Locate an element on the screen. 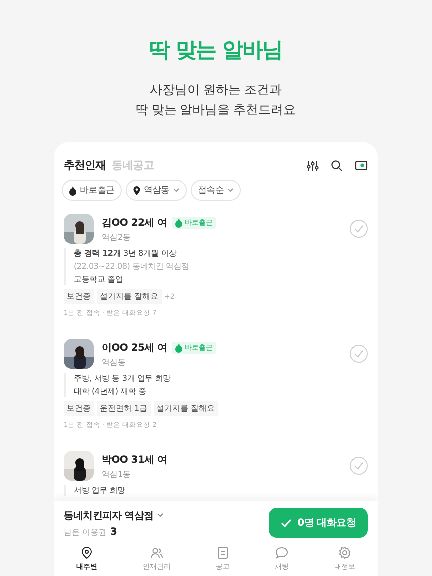 This screenshot has height=576, width=432. settings-icon is located at coordinates (345, 553).